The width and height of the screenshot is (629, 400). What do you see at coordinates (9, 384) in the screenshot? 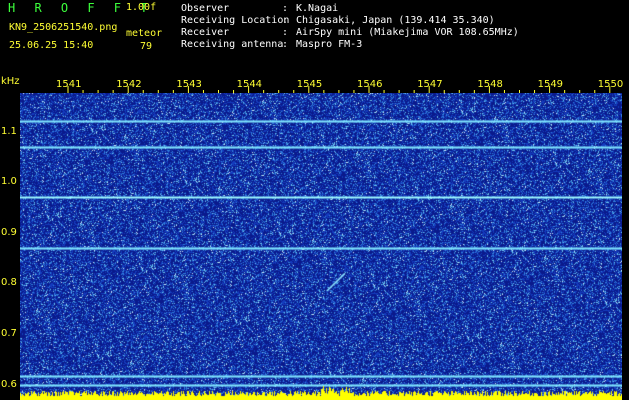
I see `frequency-tick-label: 0.6` at bounding box center [9, 384].